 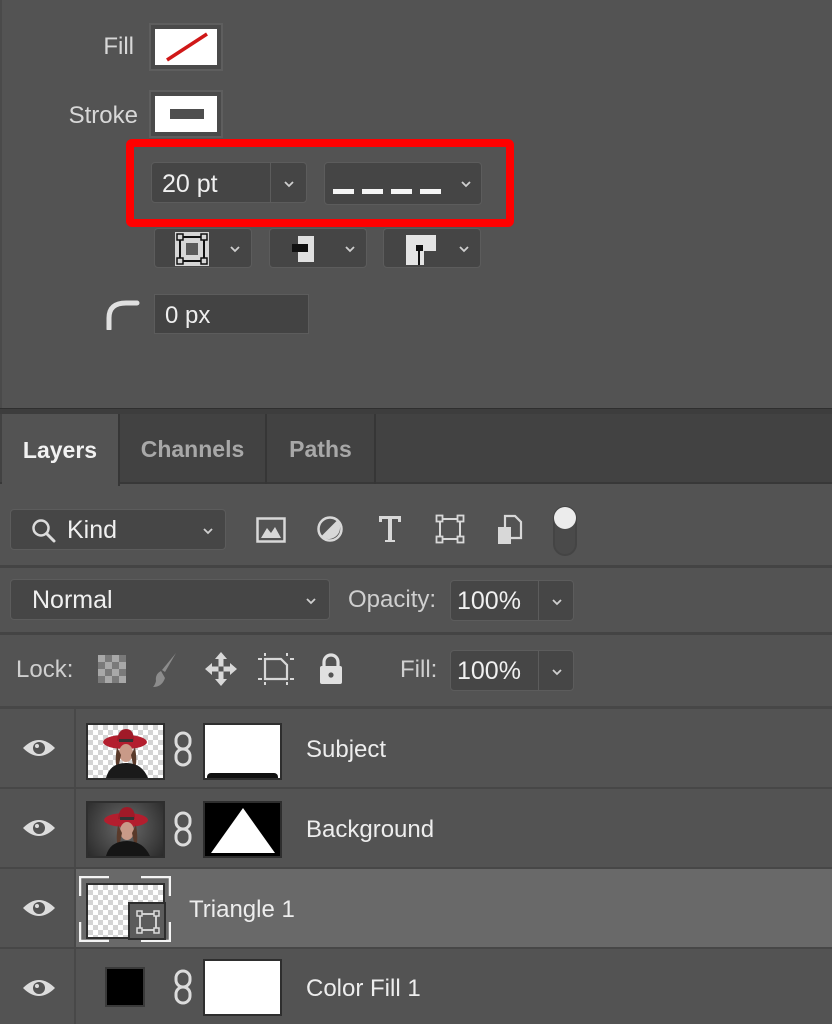 I want to click on kind-filter-dropdown: Kind, so click(x=118, y=529).